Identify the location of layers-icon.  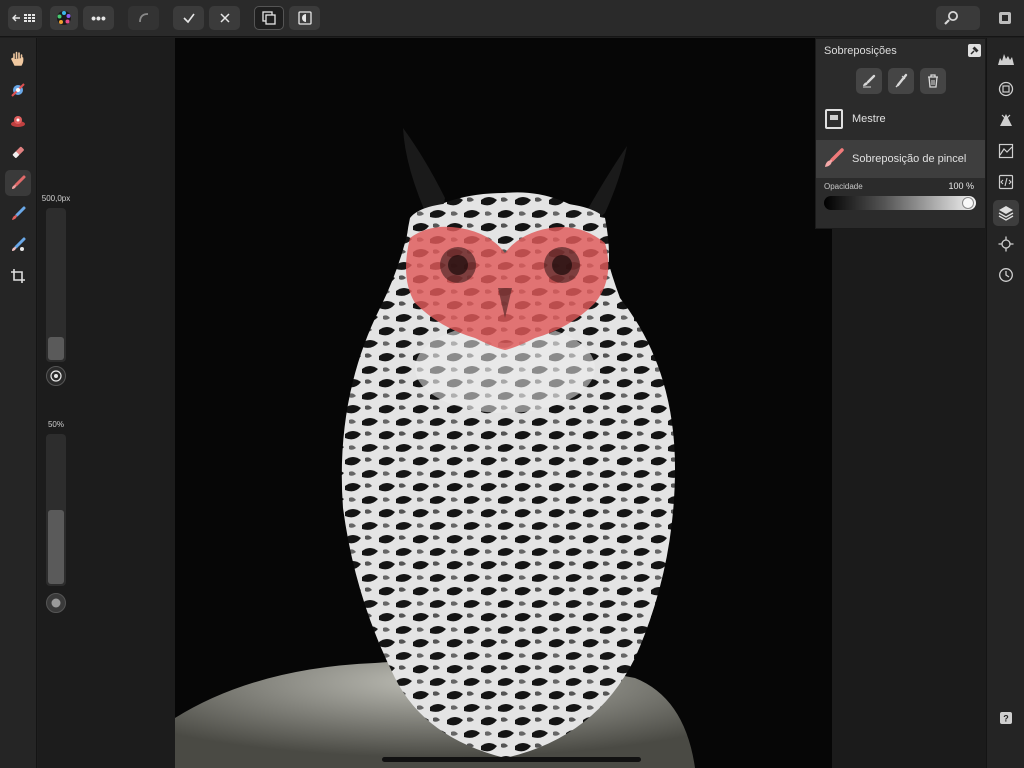
(1006, 213).